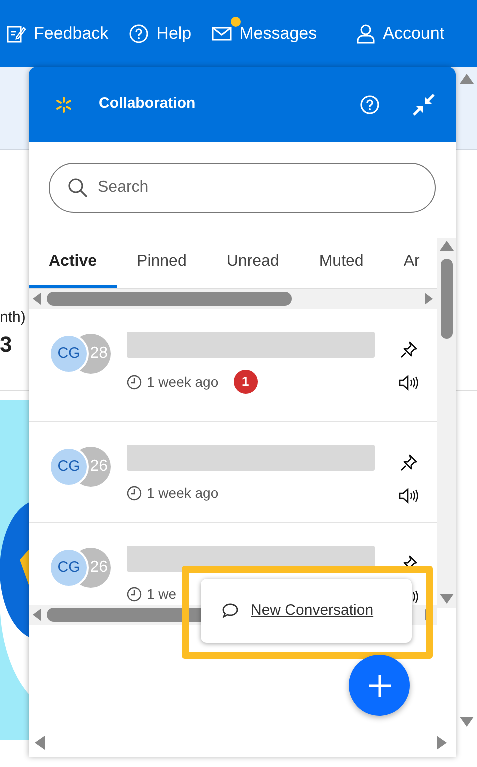 This screenshot has height=767, width=477. Describe the element at coordinates (223, 188) in the screenshot. I see `search-input: Search` at that location.